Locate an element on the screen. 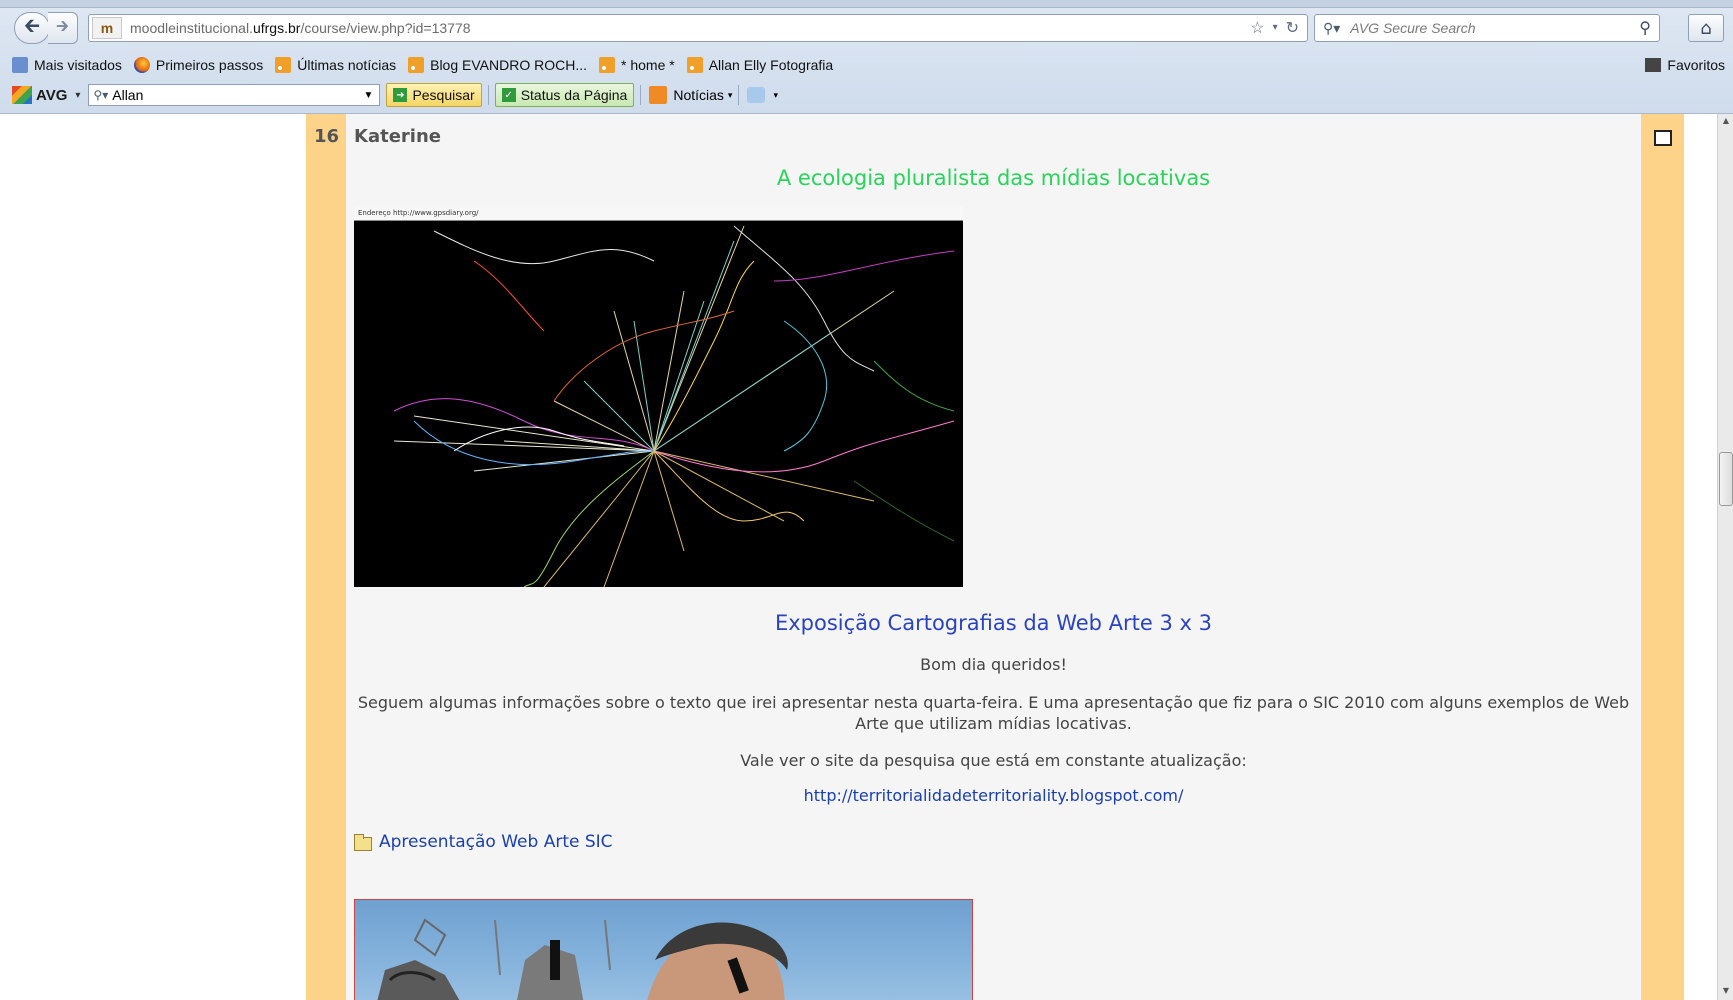 The height and width of the screenshot is (1000, 1733). weather-button: ▾ is located at coordinates (762, 95).